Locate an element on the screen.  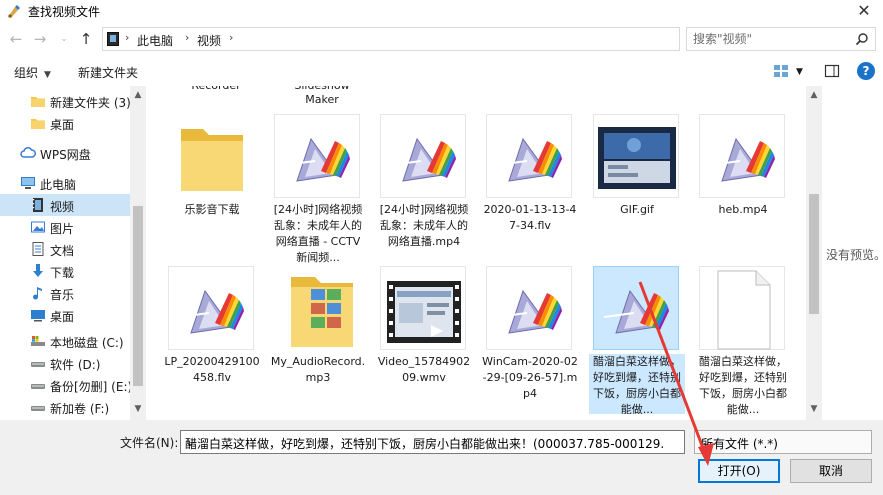
sidebar-item: 新加卷 (F:) is located at coordinates (65, 407).